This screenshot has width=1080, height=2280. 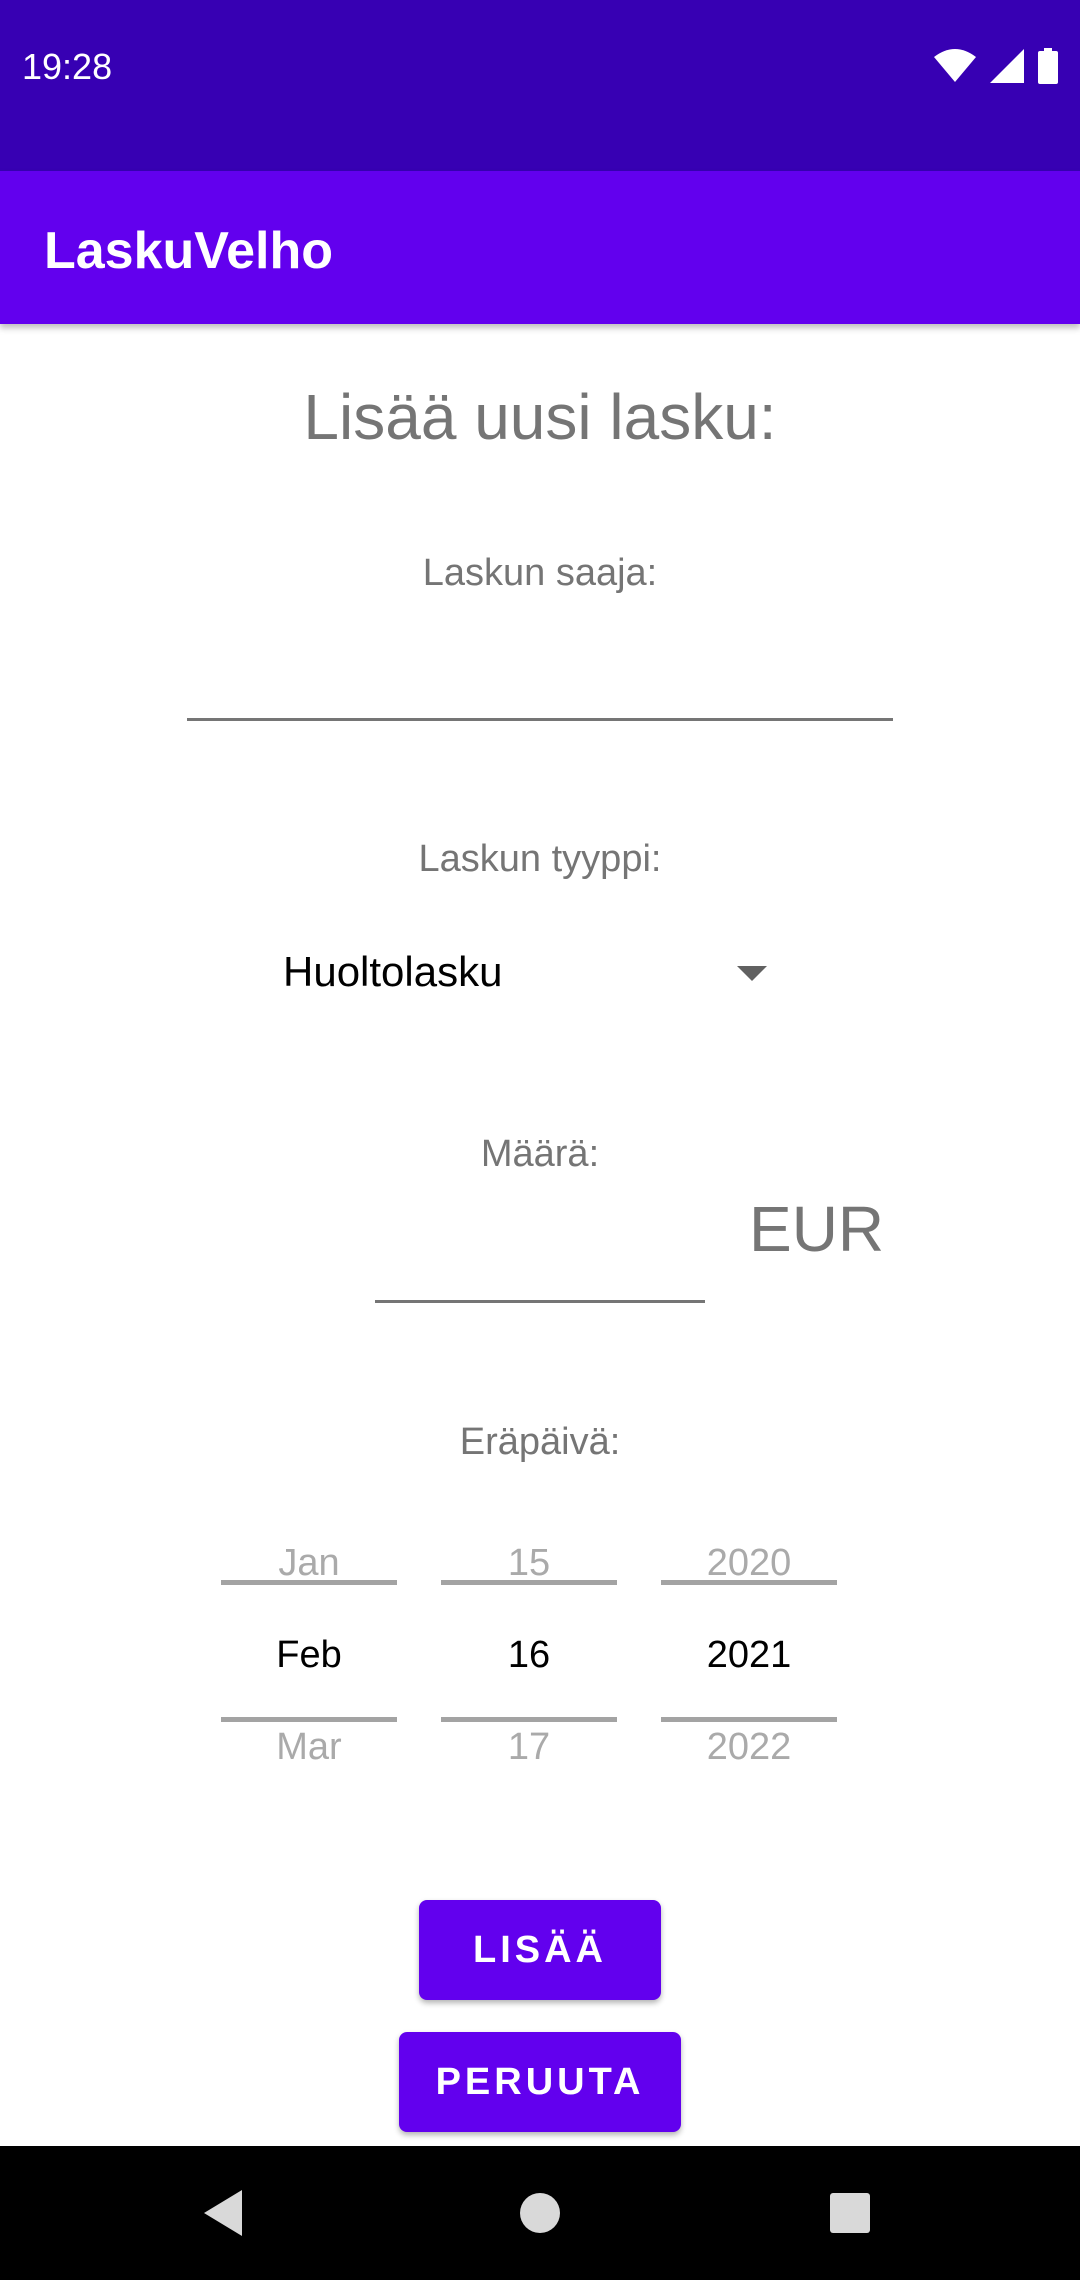 What do you see at coordinates (225, 2213) in the screenshot?
I see `back-icon` at bounding box center [225, 2213].